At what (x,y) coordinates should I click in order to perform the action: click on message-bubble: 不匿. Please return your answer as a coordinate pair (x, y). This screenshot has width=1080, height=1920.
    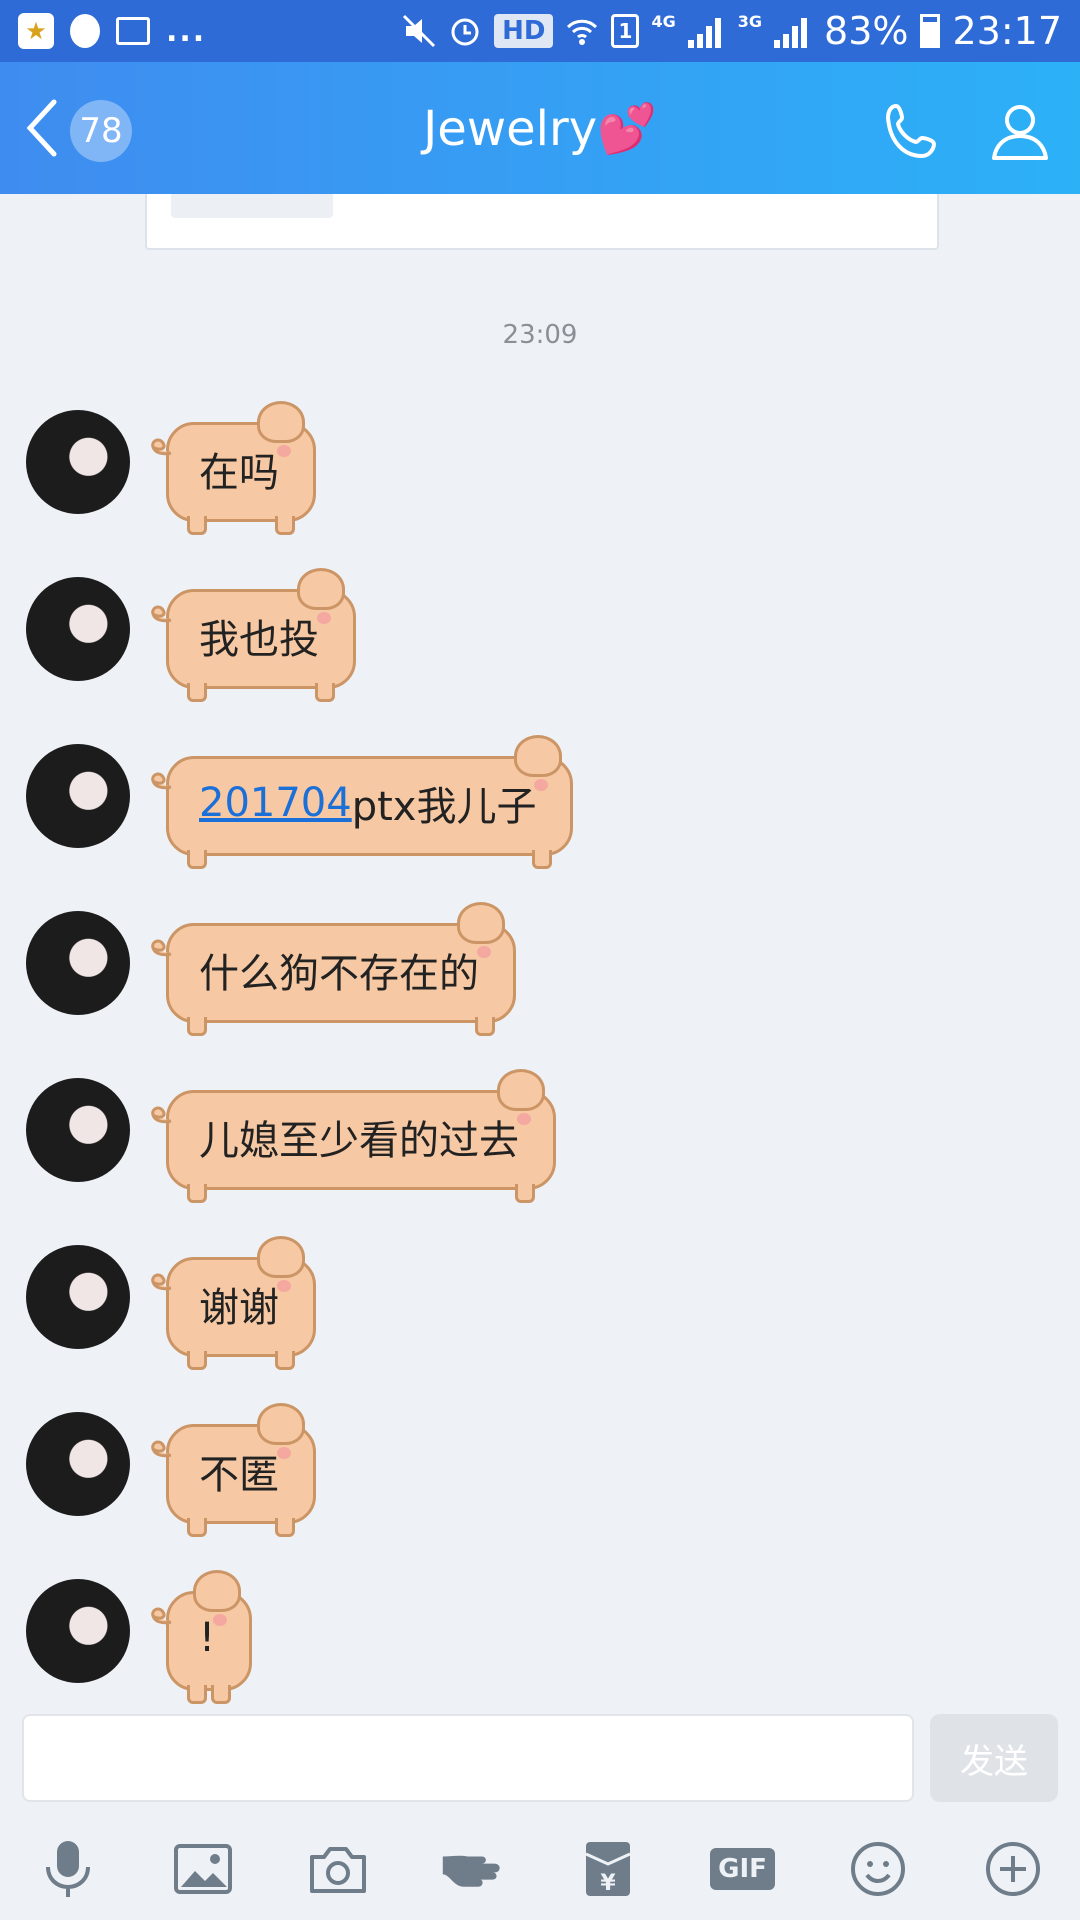
    Looking at the image, I should click on (233, 1470).